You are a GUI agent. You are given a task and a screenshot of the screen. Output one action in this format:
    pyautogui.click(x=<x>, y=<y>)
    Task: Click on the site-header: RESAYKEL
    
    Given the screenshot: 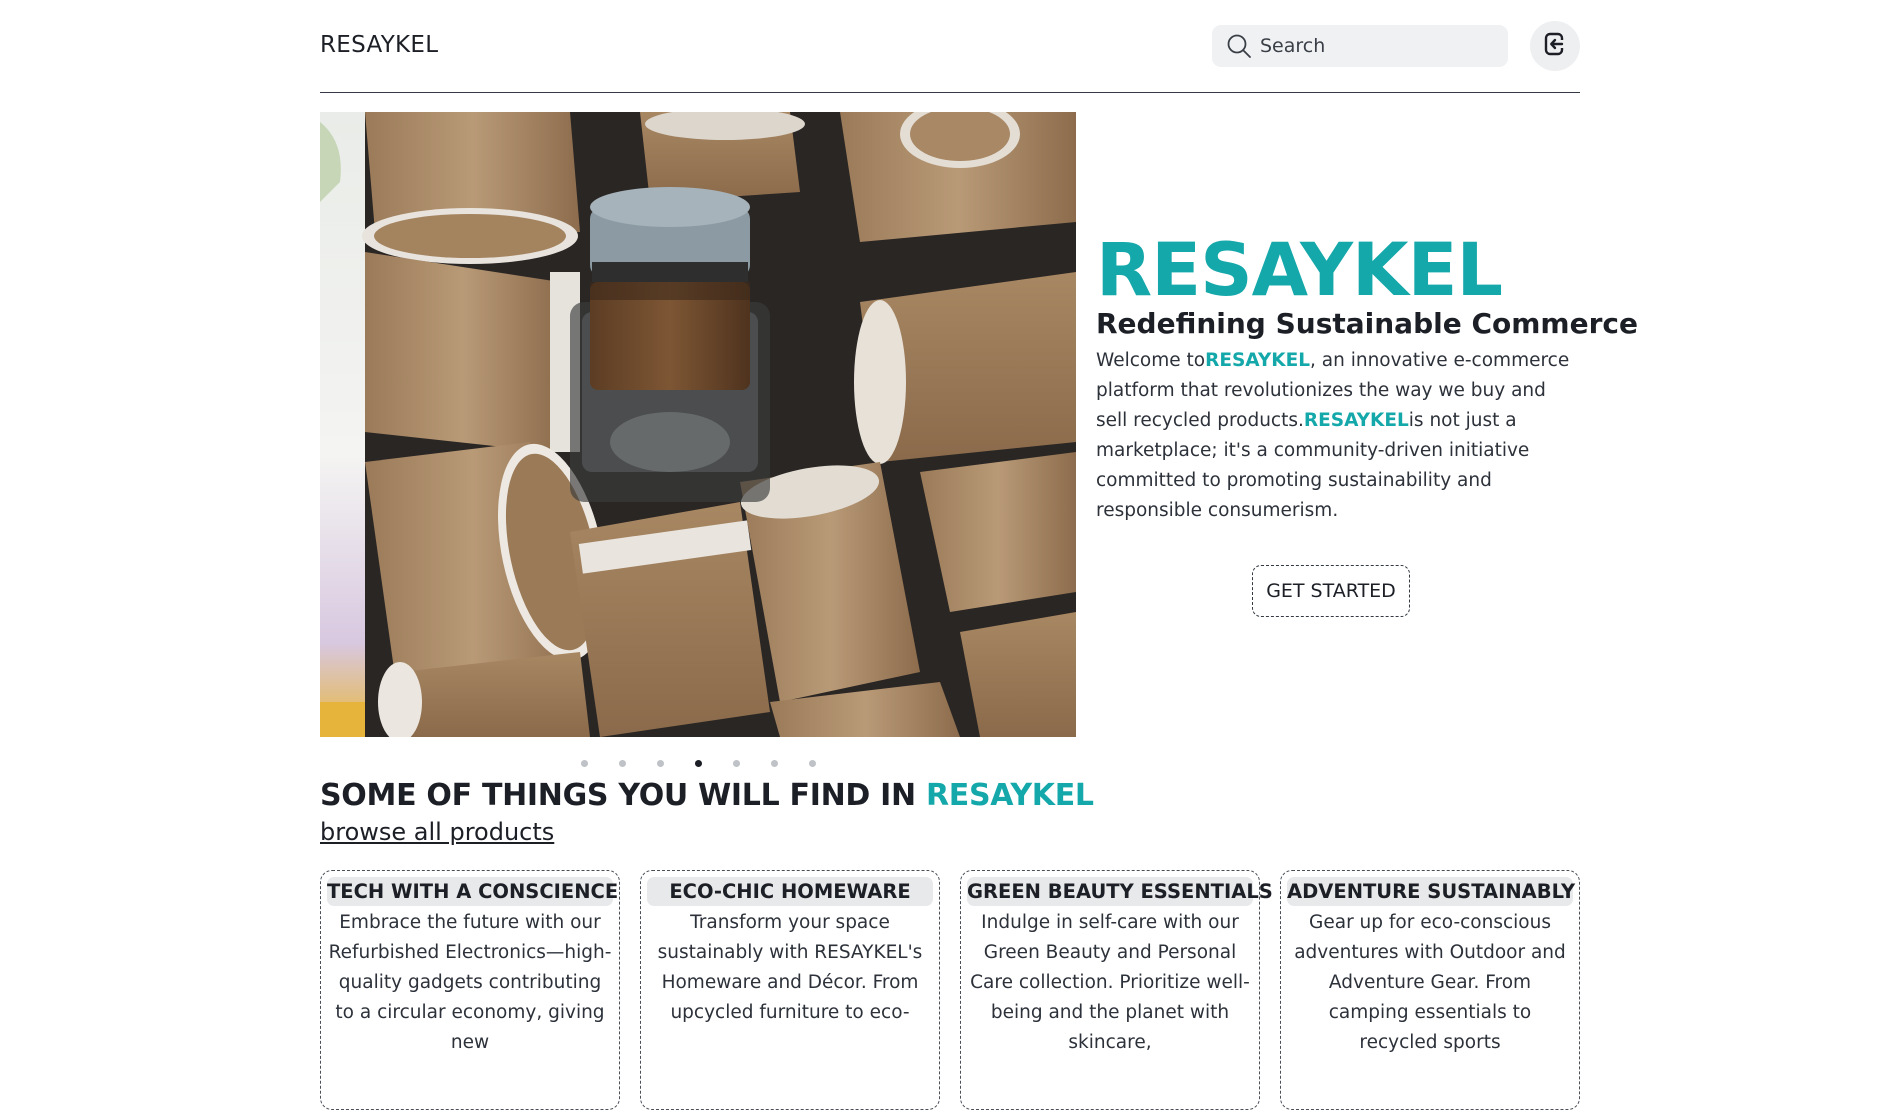 What is the action you would take?
    pyautogui.click(x=950, y=46)
    